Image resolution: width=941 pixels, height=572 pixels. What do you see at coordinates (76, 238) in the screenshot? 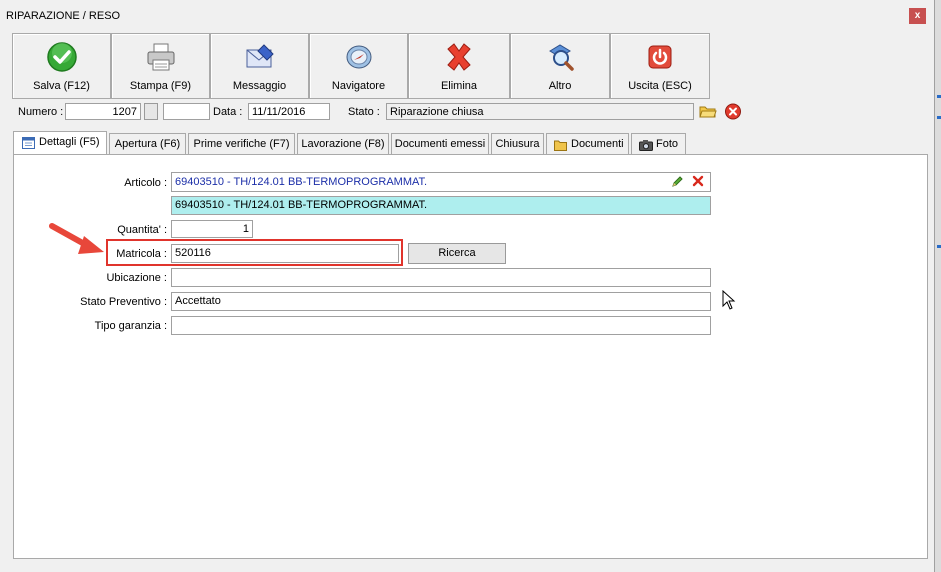
I see `arrow-icon` at bounding box center [76, 238].